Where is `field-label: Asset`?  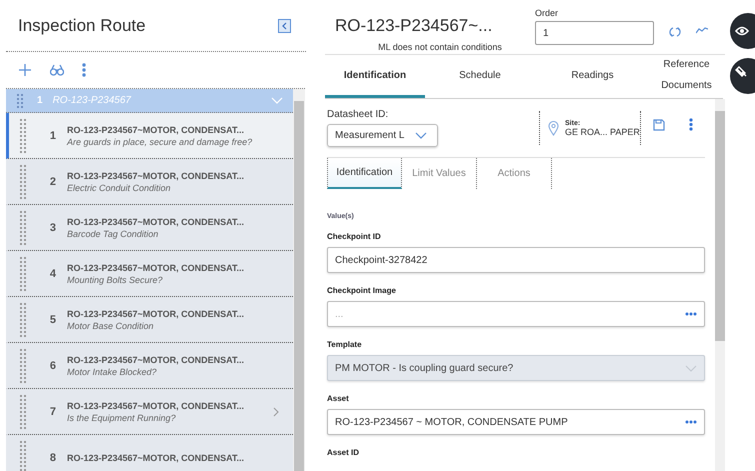
field-label: Asset is located at coordinates (338, 398).